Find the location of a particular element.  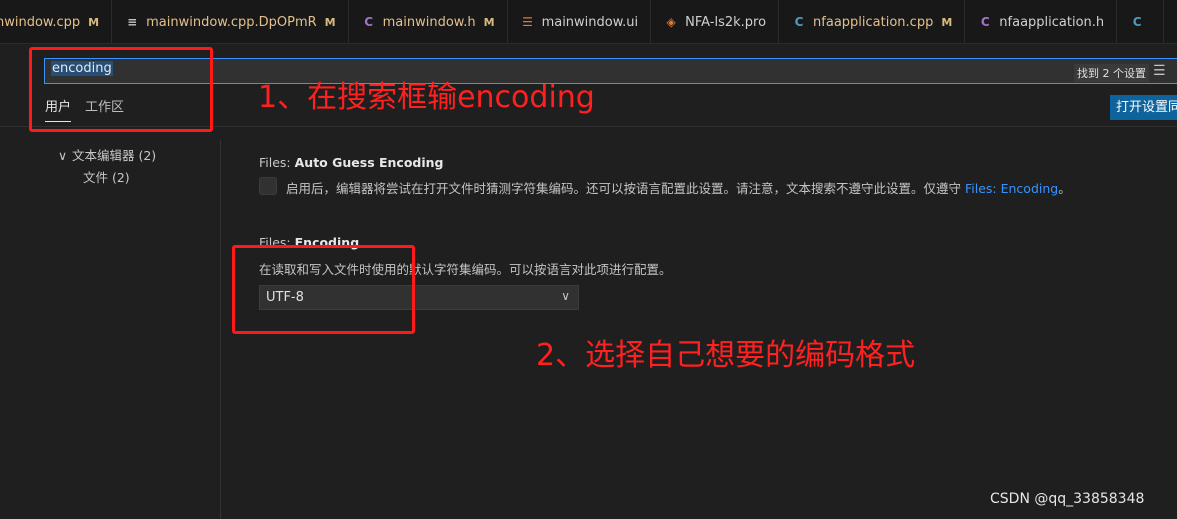

auto-guess-checkbox is located at coordinates (268, 186).